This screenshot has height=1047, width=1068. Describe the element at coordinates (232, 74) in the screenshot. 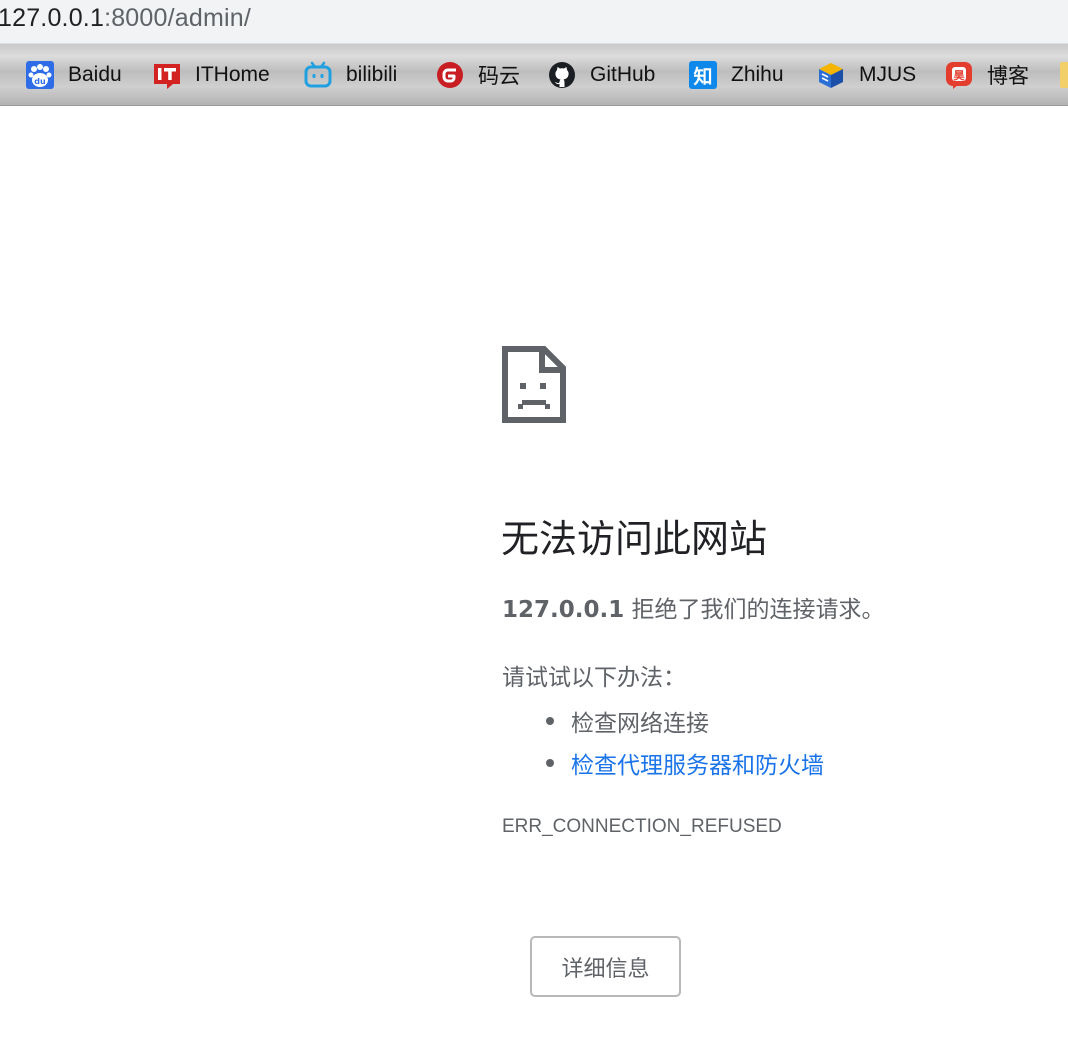

I see `bookmark-label: ITHome` at that location.